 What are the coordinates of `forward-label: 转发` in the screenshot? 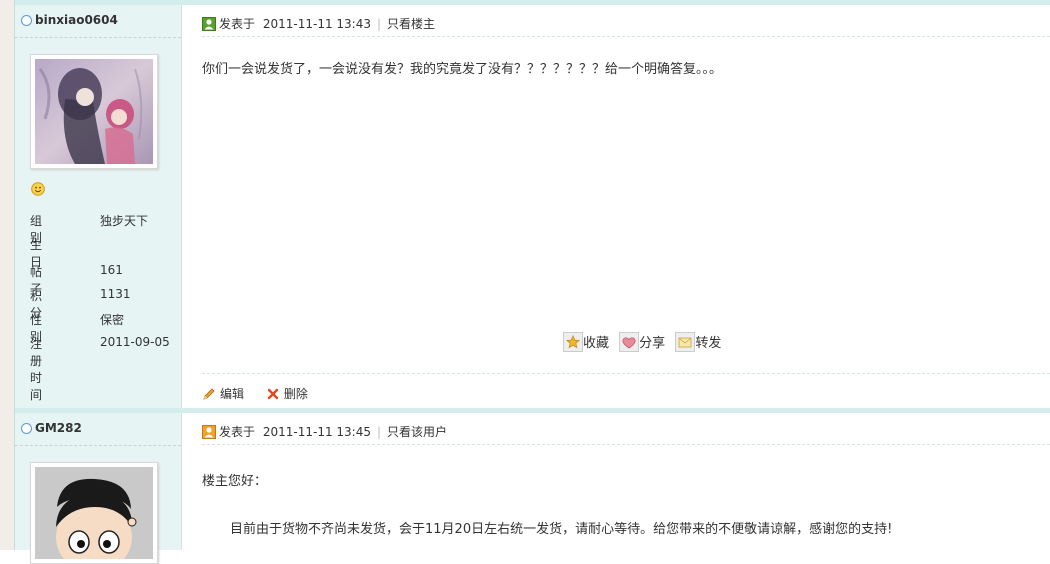 It's located at (708, 343).